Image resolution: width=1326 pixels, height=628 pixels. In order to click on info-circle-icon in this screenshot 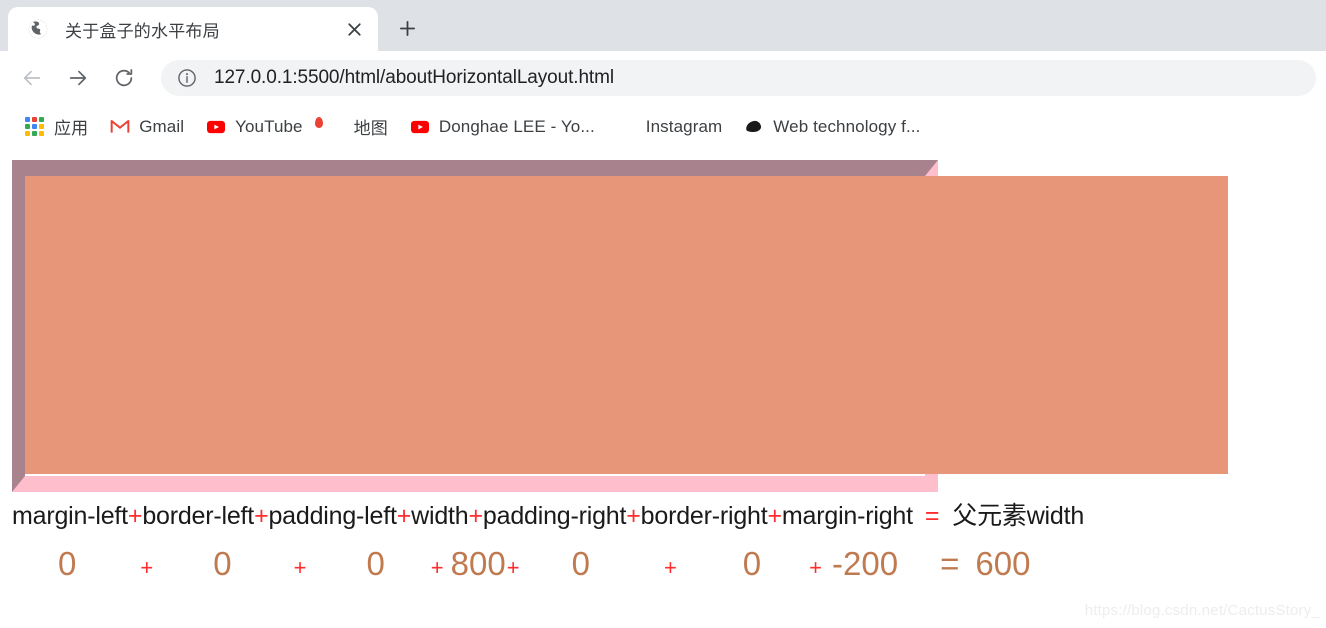, I will do `click(187, 78)`.